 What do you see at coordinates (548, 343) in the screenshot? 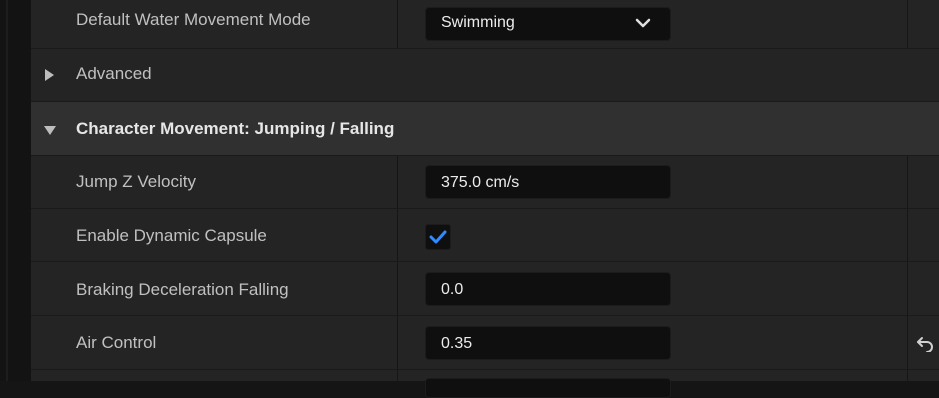
I see `air-control-input: 0.35` at bounding box center [548, 343].